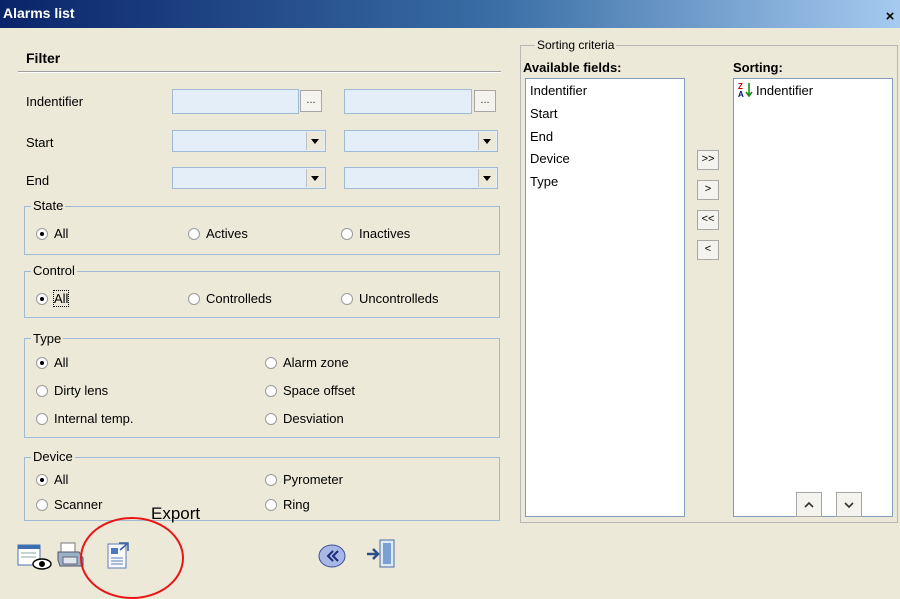 Image resolution: width=900 pixels, height=599 pixels. Describe the element at coordinates (54, 270) in the screenshot. I see `control-group-label: Control` at that location.